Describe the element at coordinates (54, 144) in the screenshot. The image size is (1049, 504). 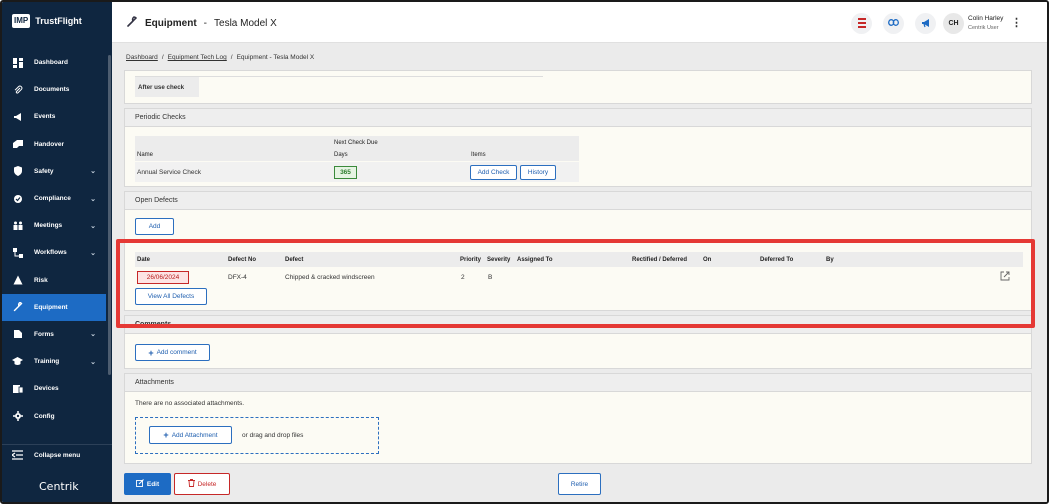
I see `sidebar-item-handover: Handover` at that location.